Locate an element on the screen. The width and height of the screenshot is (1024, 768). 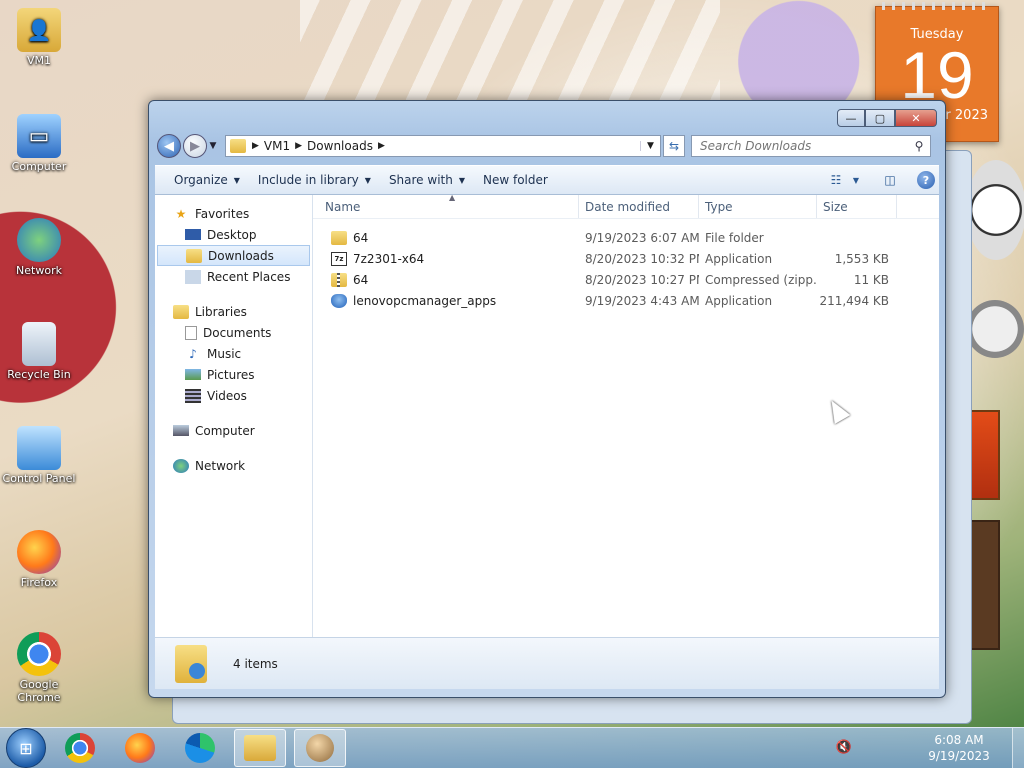
search-icon: ⚲ is located at coordinates (919, 146).